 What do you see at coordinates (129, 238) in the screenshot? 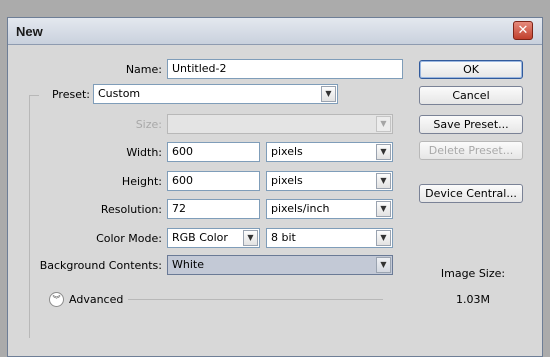
I see `color-mode-label: Color Mode:` at bounding box center [129, 238].